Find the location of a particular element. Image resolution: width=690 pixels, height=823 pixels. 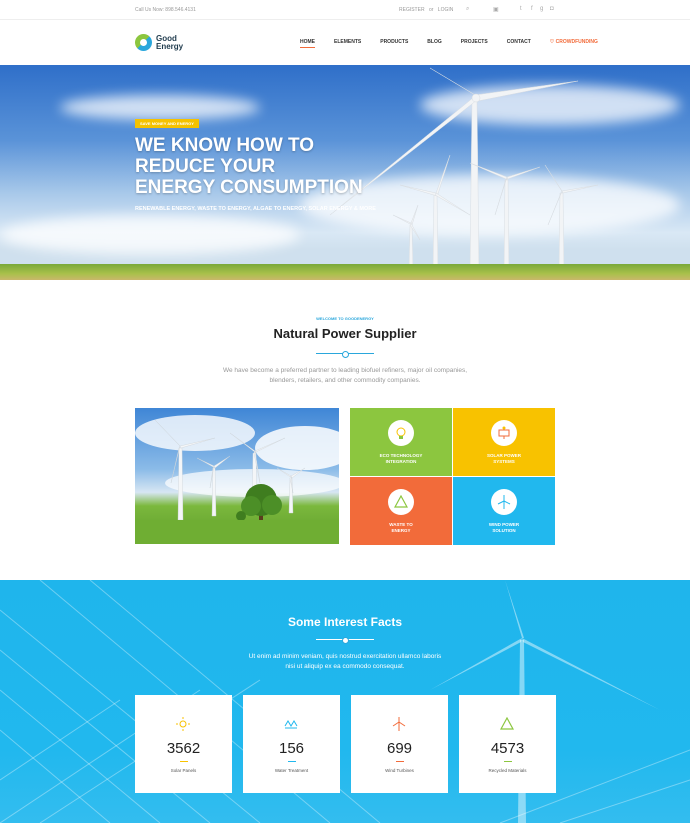

nav-home: HOME is located at coordinates (307, 43).